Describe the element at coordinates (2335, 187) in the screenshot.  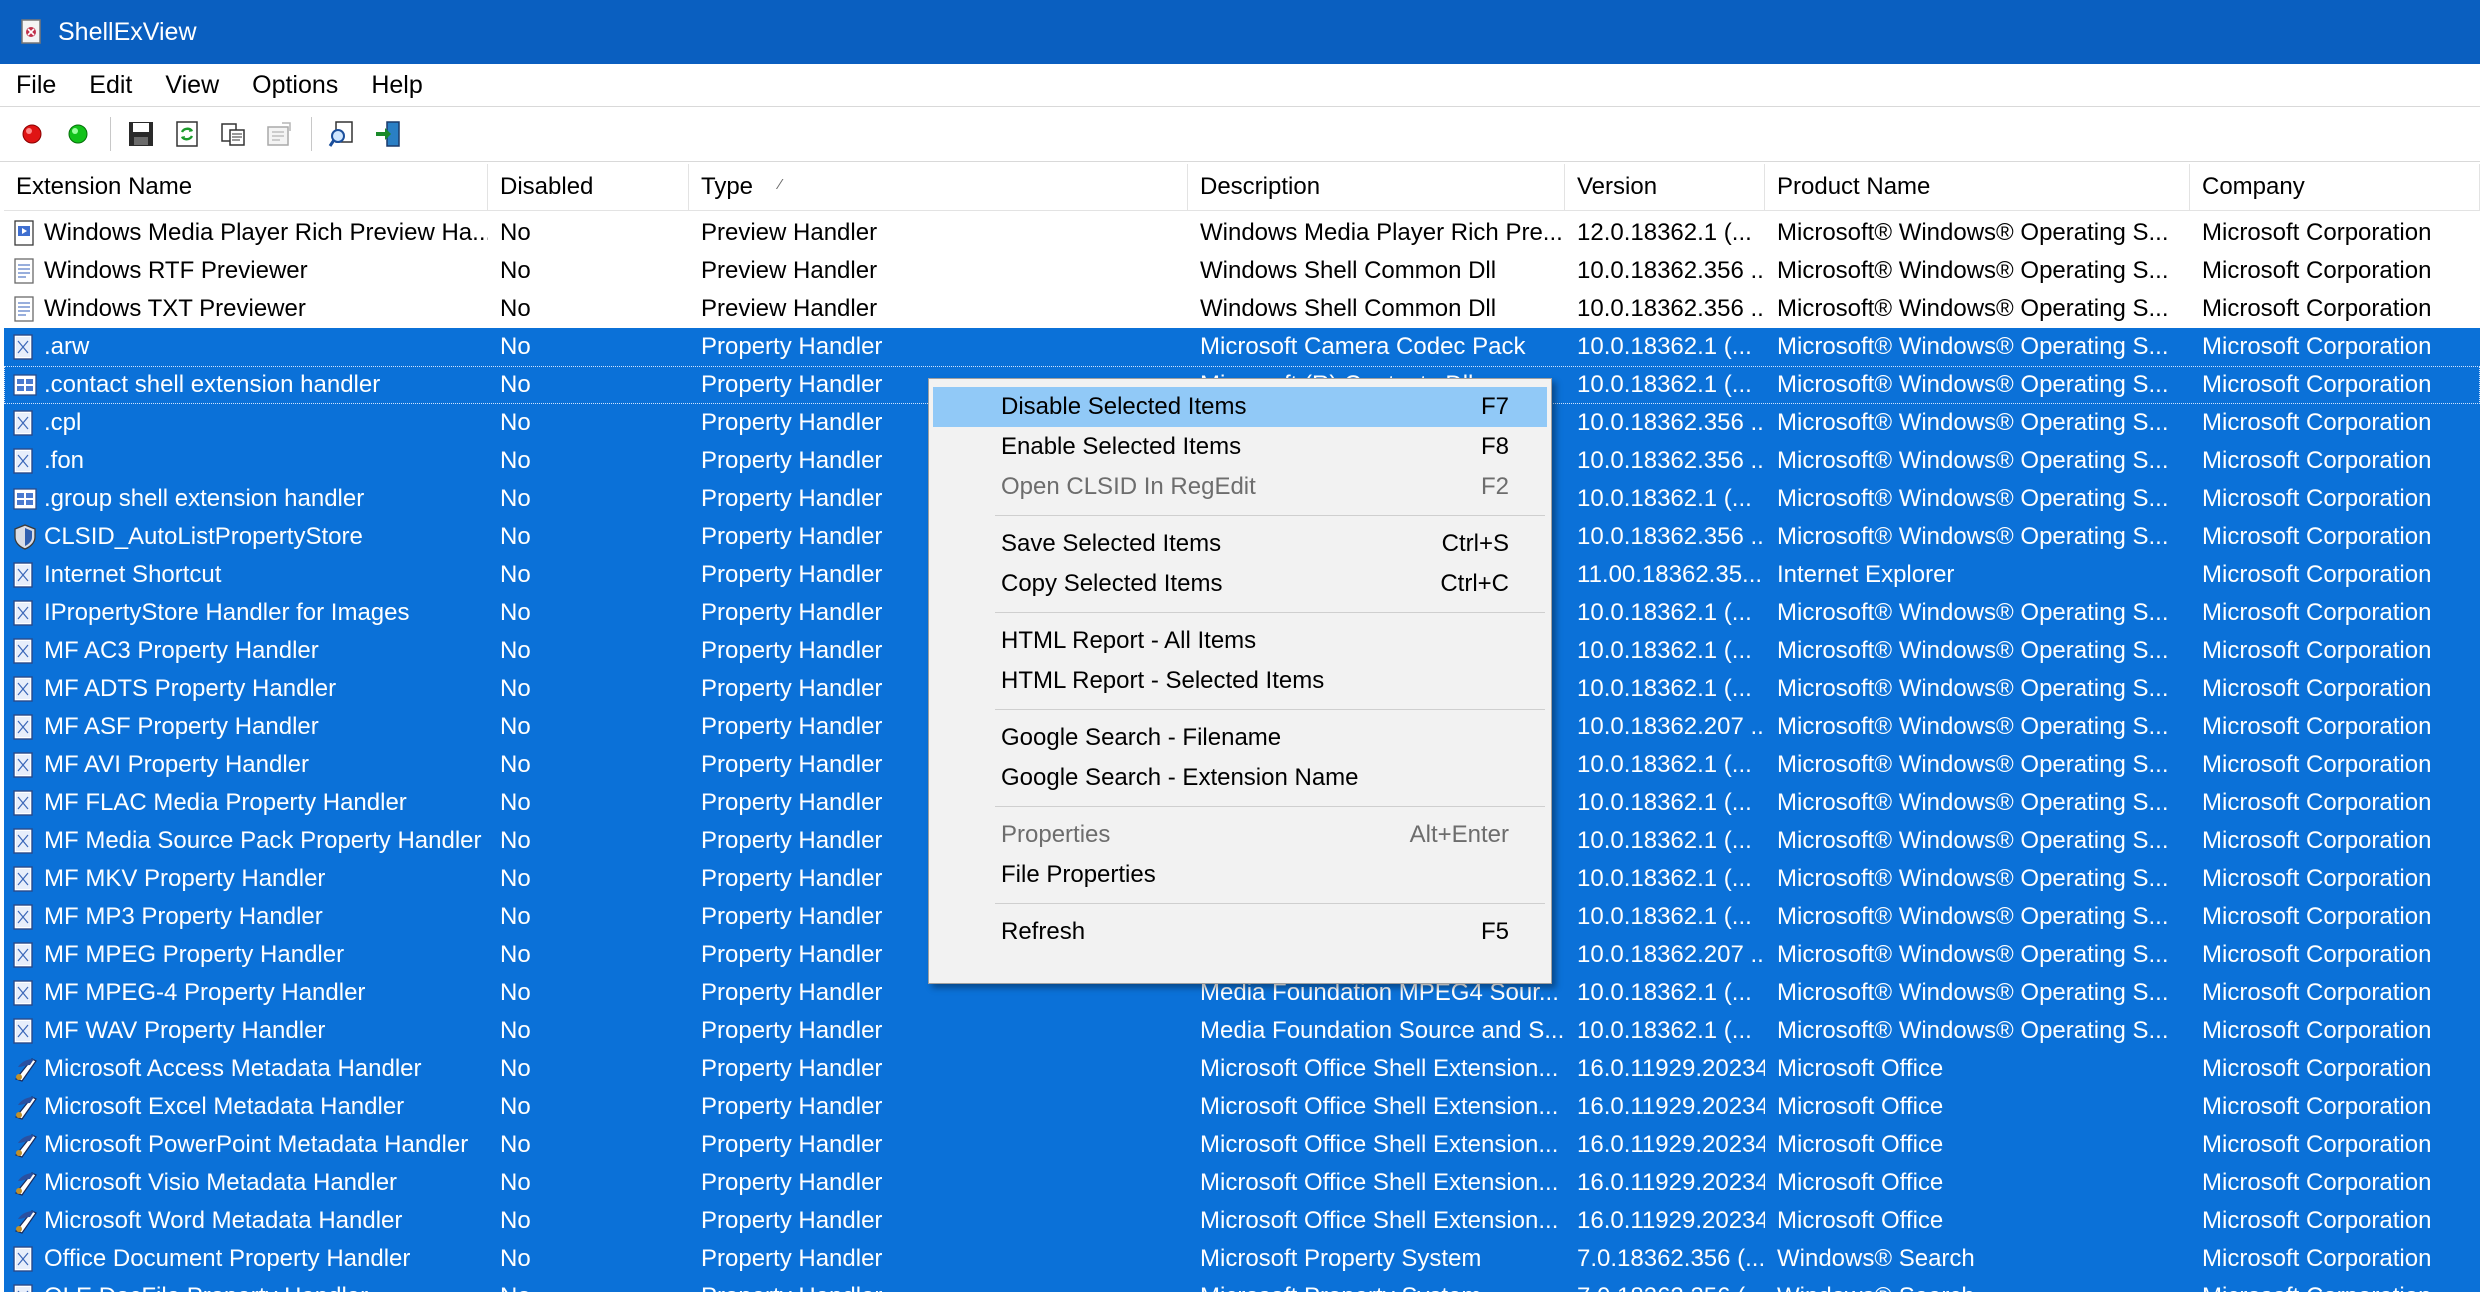
I see `column-header-company: Company` at that location.